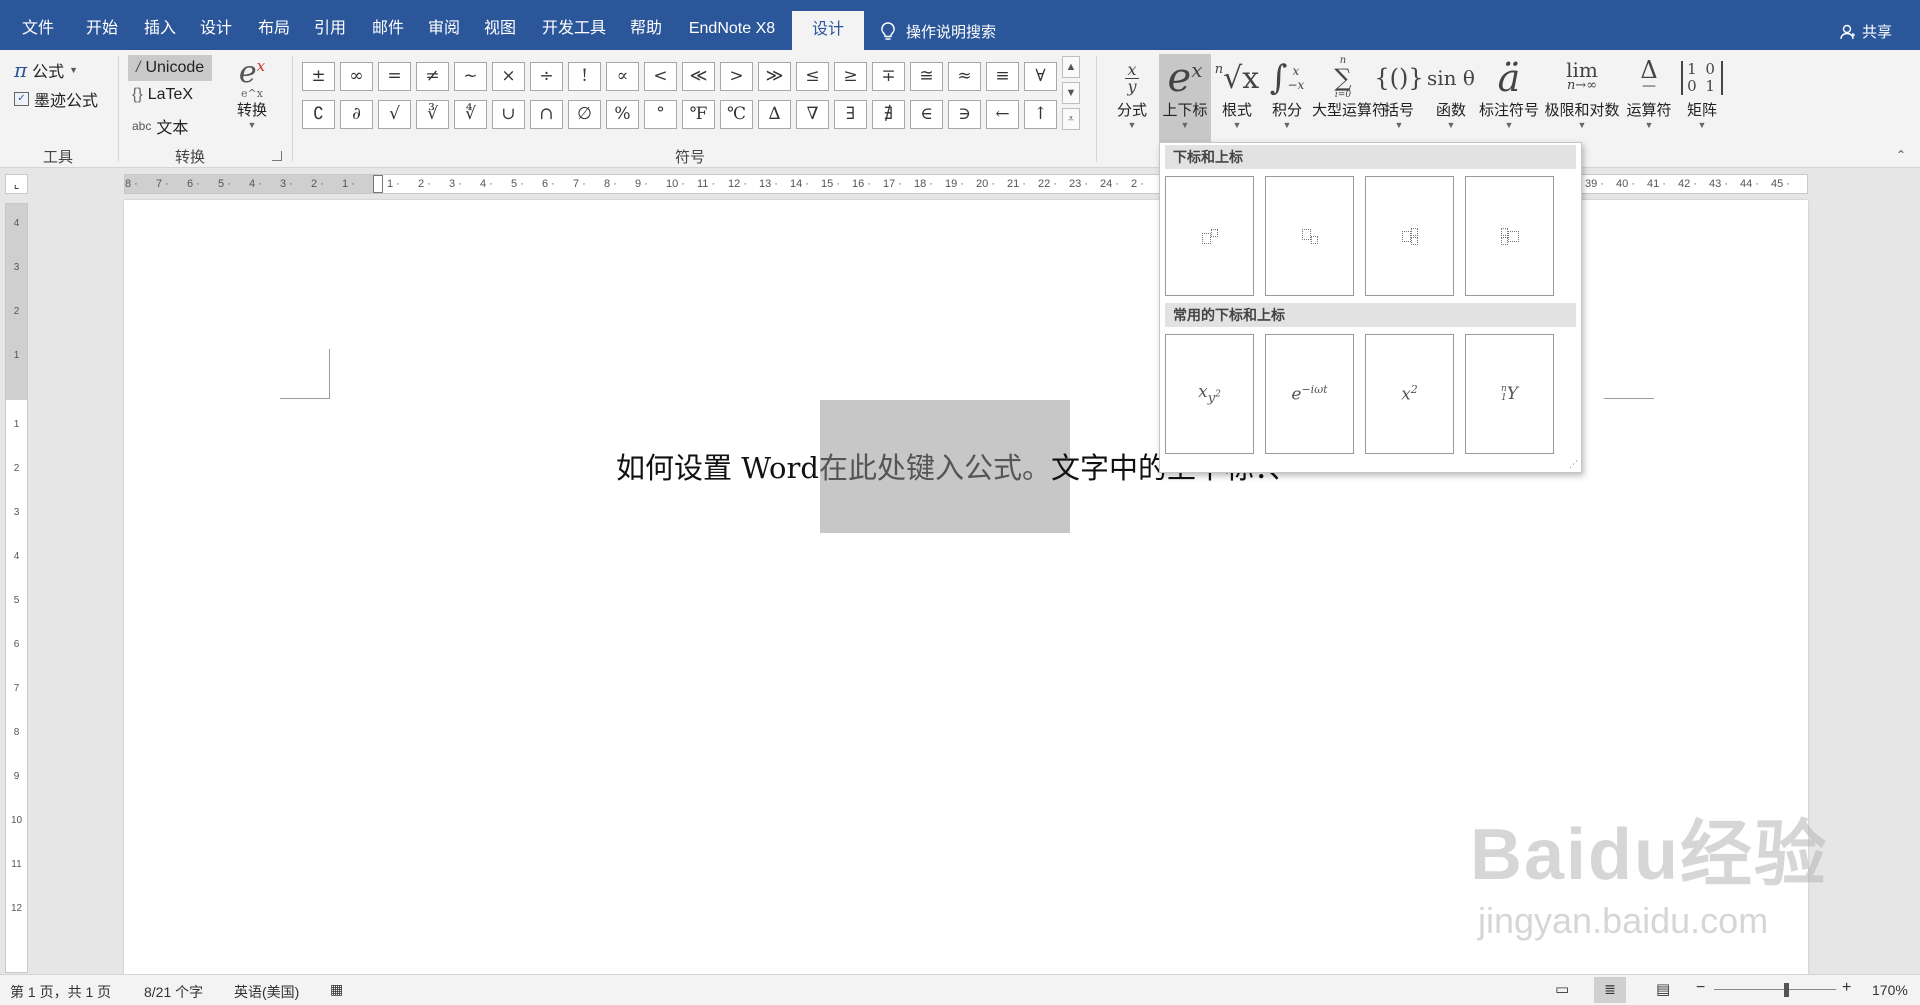  What do you see at coordinates (356, 76) in the screenshot?
I see `symbol-button: ∞` at bounding box center [356, 76].